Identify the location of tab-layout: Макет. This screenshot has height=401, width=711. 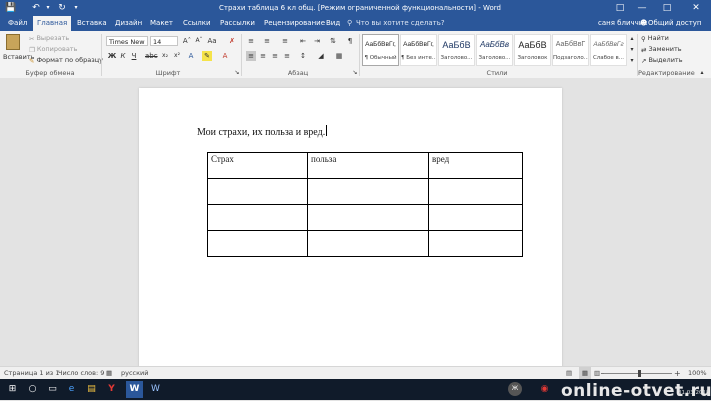
(161, 23).